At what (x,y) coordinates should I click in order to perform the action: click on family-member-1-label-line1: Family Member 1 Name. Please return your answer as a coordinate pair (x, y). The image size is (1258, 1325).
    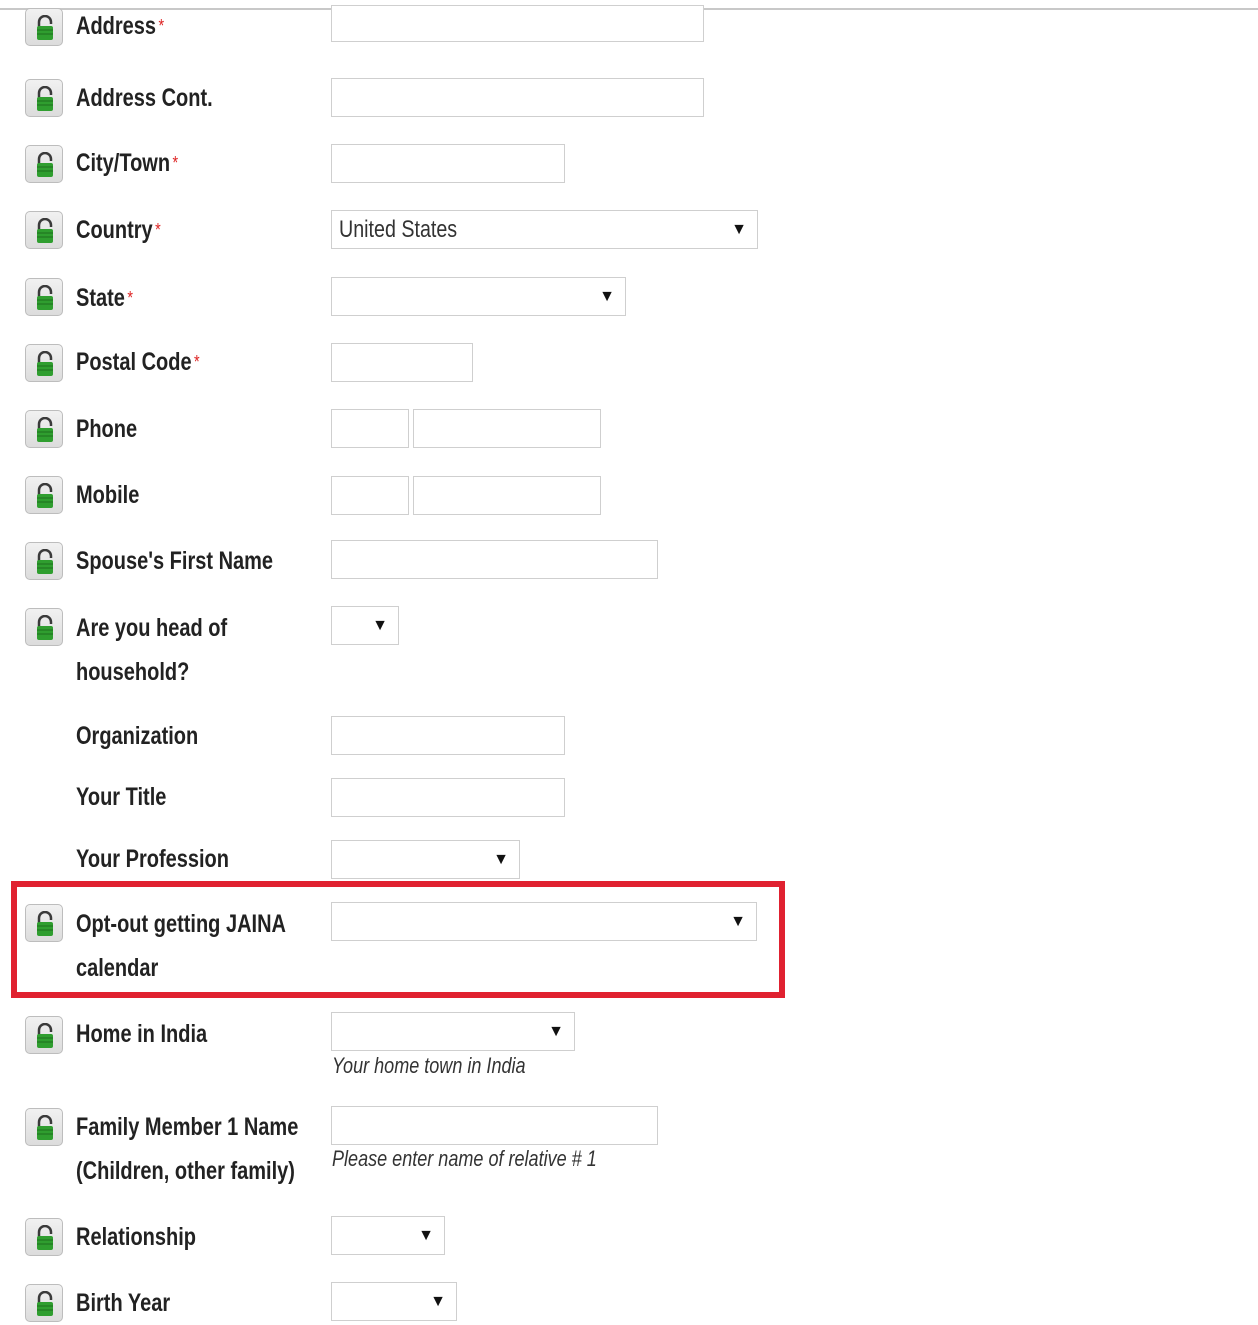
    Looking at the image, I should click on (187, 1127).